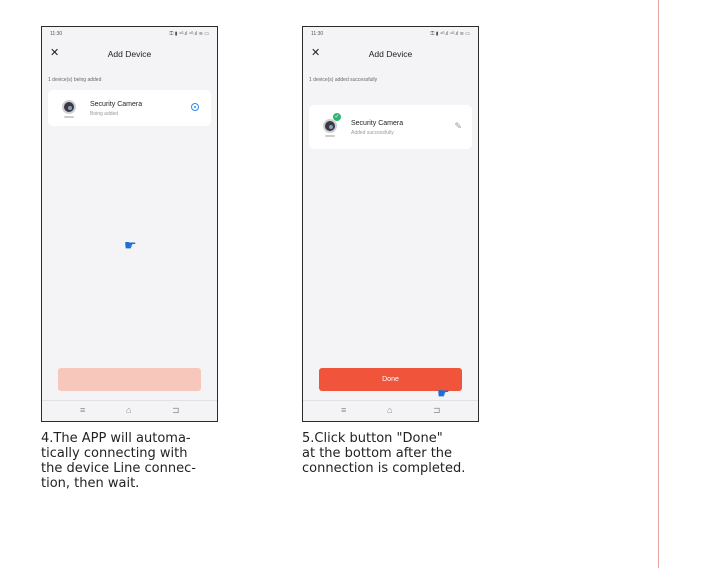 The width and height of the screenshot is (708, 568). Describe the element at coordinates (377, 453) in the screenshot. I see `caption-line: at the bottom after the` at that location.